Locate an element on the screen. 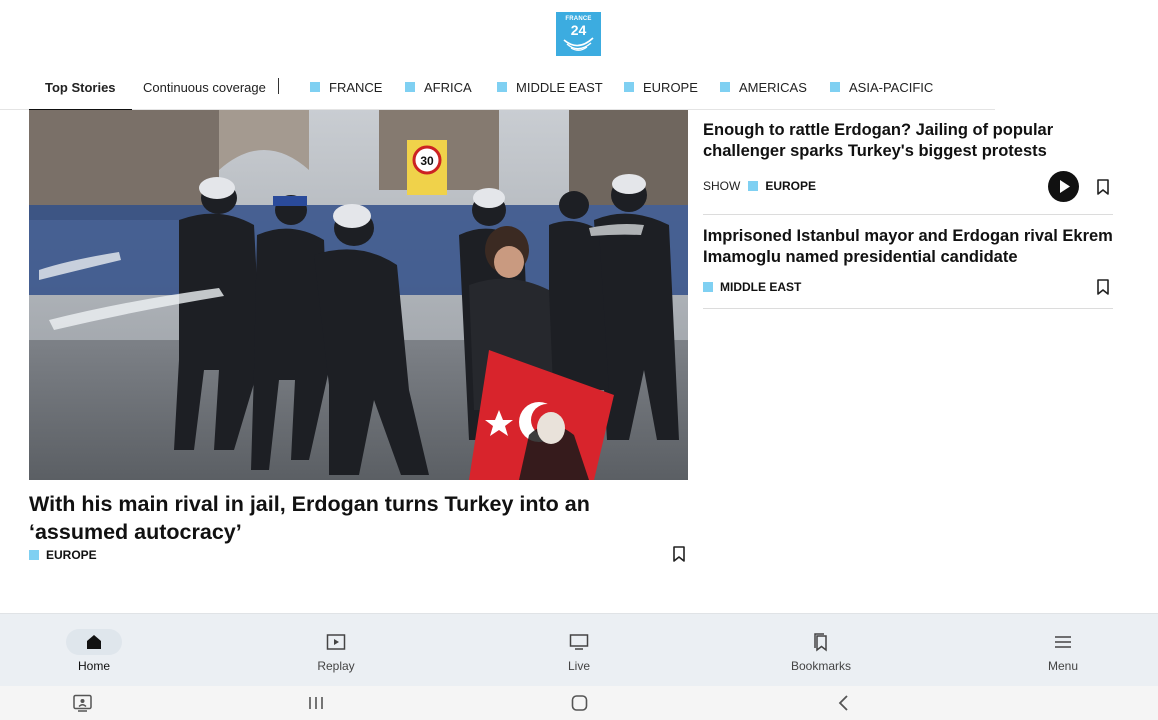 This screenshot has height=720, width=1158. hero-section-tag: EUROPE is located at coordinates (63, 555).